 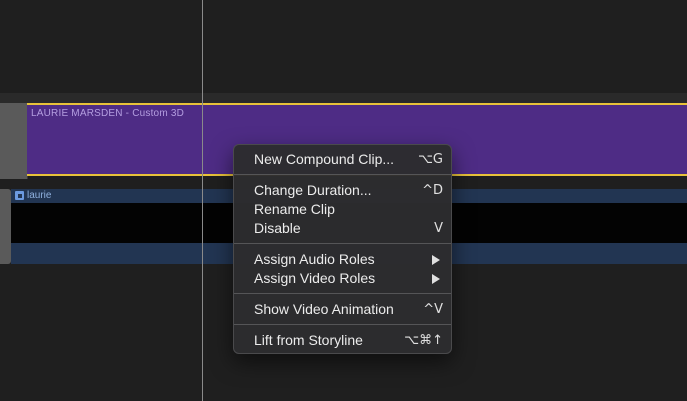 I want to click on video-clip-label: laurie, so click(x=39, y=195).